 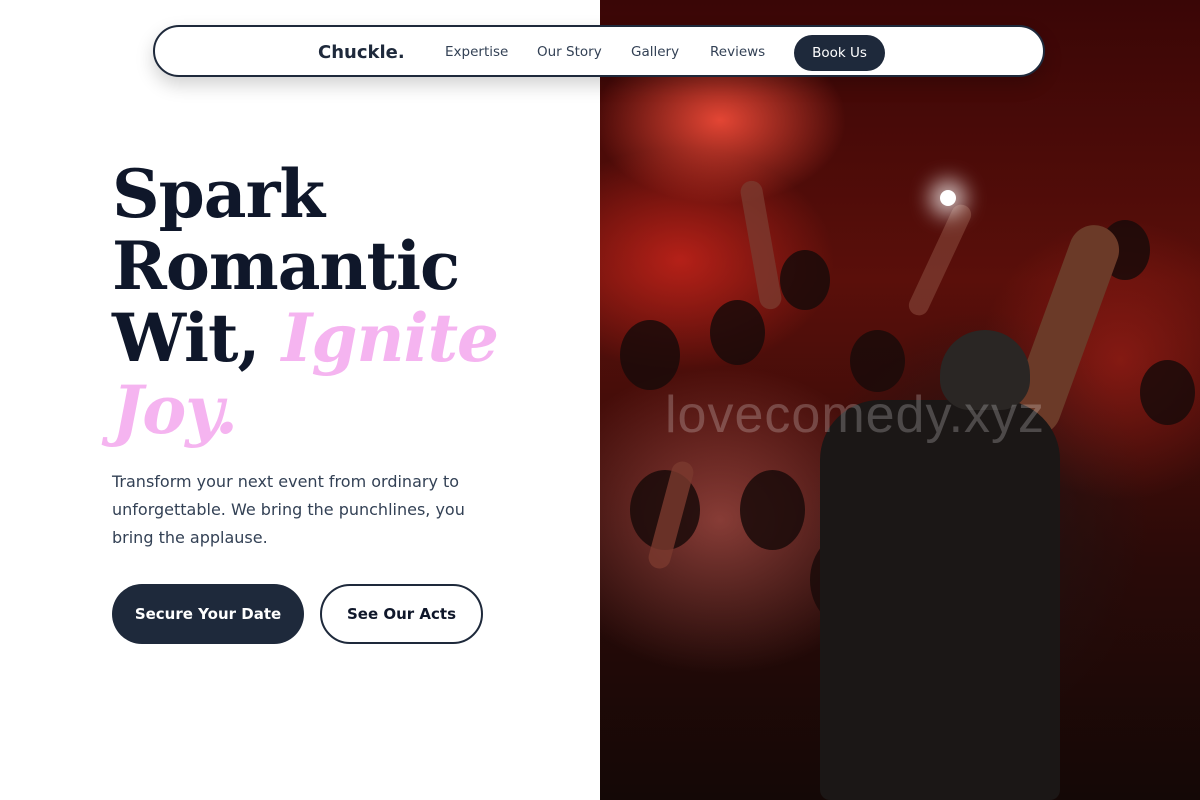 What do you see at coordinates (569, 52) in the screenshot?
I see `nav-link-our-story: Our Story` at bounding box center [569, 52].